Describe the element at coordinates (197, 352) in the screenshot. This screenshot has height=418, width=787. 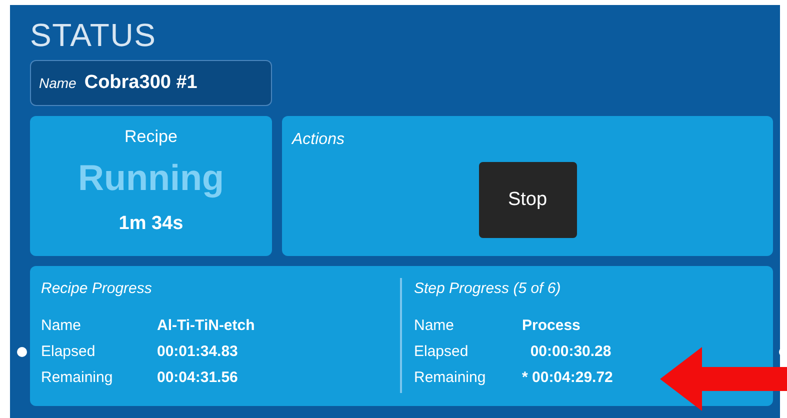
I see `field-value: 00:01:34.83` at that location.